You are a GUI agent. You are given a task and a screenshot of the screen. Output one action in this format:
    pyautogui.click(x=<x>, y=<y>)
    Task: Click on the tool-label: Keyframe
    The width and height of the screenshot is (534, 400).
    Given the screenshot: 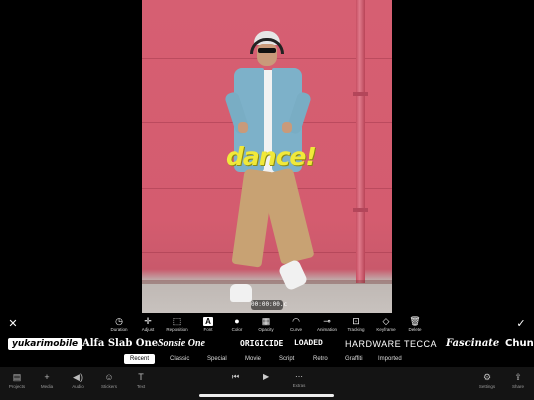 What is the action you would take?
    pyautogui.click(x=386, y=329)
    